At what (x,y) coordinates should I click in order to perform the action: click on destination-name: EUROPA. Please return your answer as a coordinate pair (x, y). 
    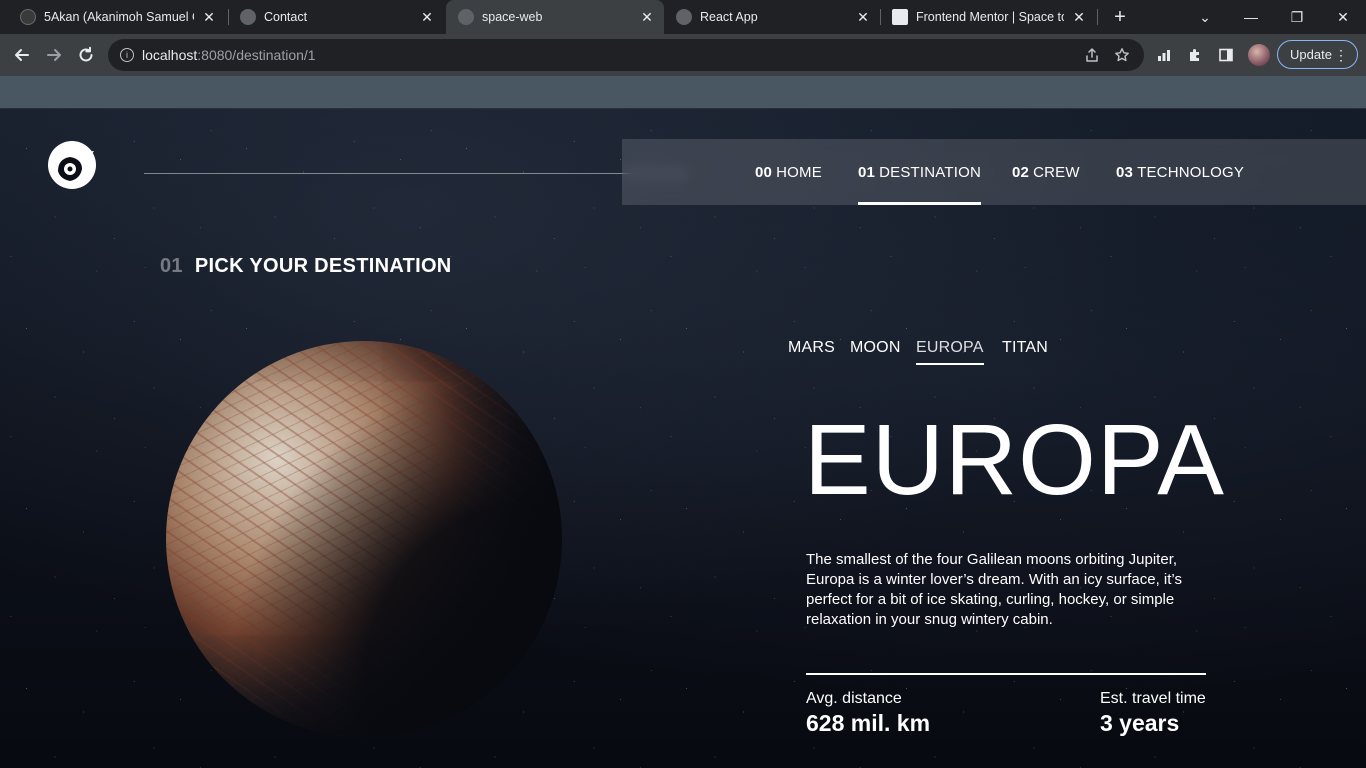
    Looking at the image, I should click on (1014, 460).